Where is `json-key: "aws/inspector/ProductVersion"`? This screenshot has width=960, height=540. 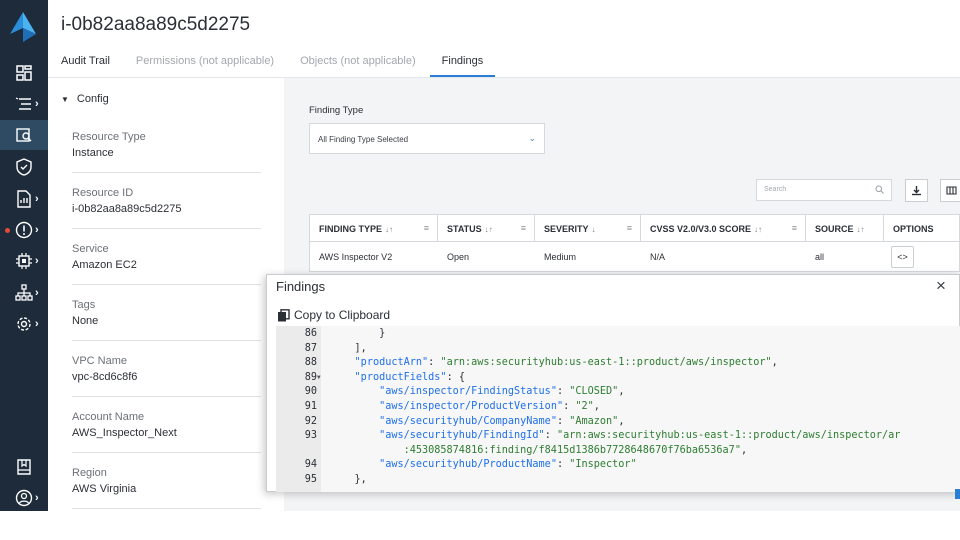 json-key: "aws/inspector/ProductVersion" is located at coordinates (471, 406).